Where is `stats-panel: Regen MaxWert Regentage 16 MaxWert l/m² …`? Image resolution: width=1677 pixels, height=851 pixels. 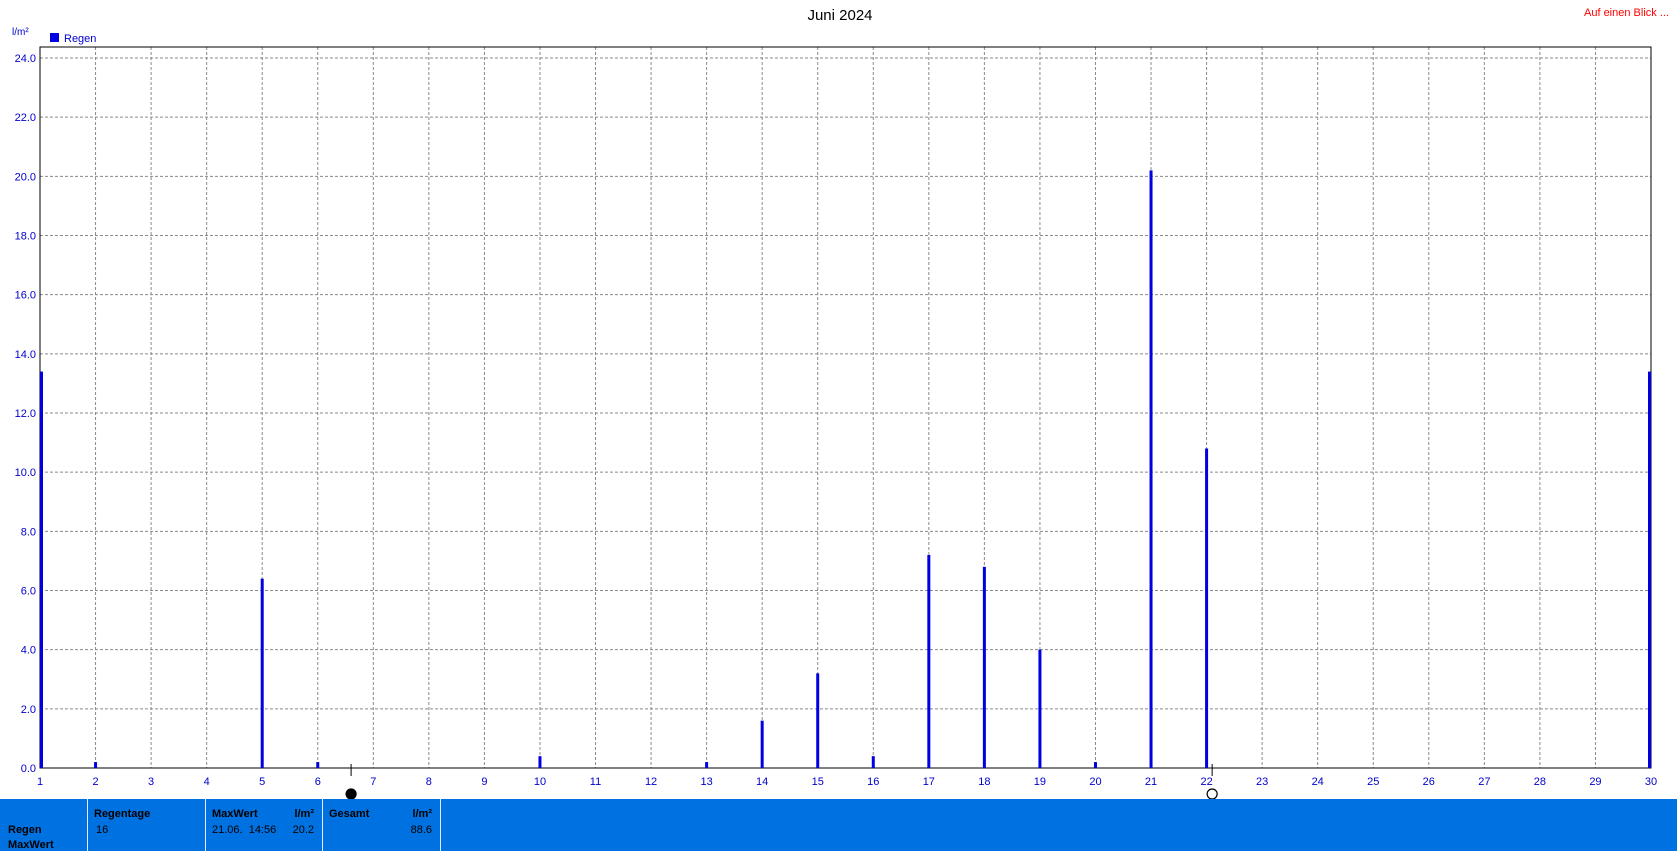 stats-panel: Regen MaxWert Regentage 16 MaxWert l/m² … is located at coordinates (838, 825).